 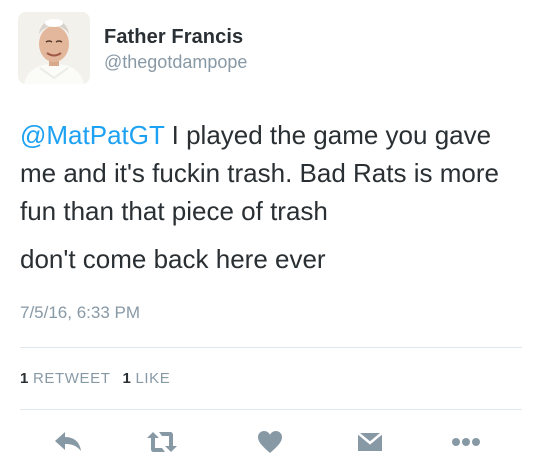 I want to click on more-icon, so click(x=466, y=442).